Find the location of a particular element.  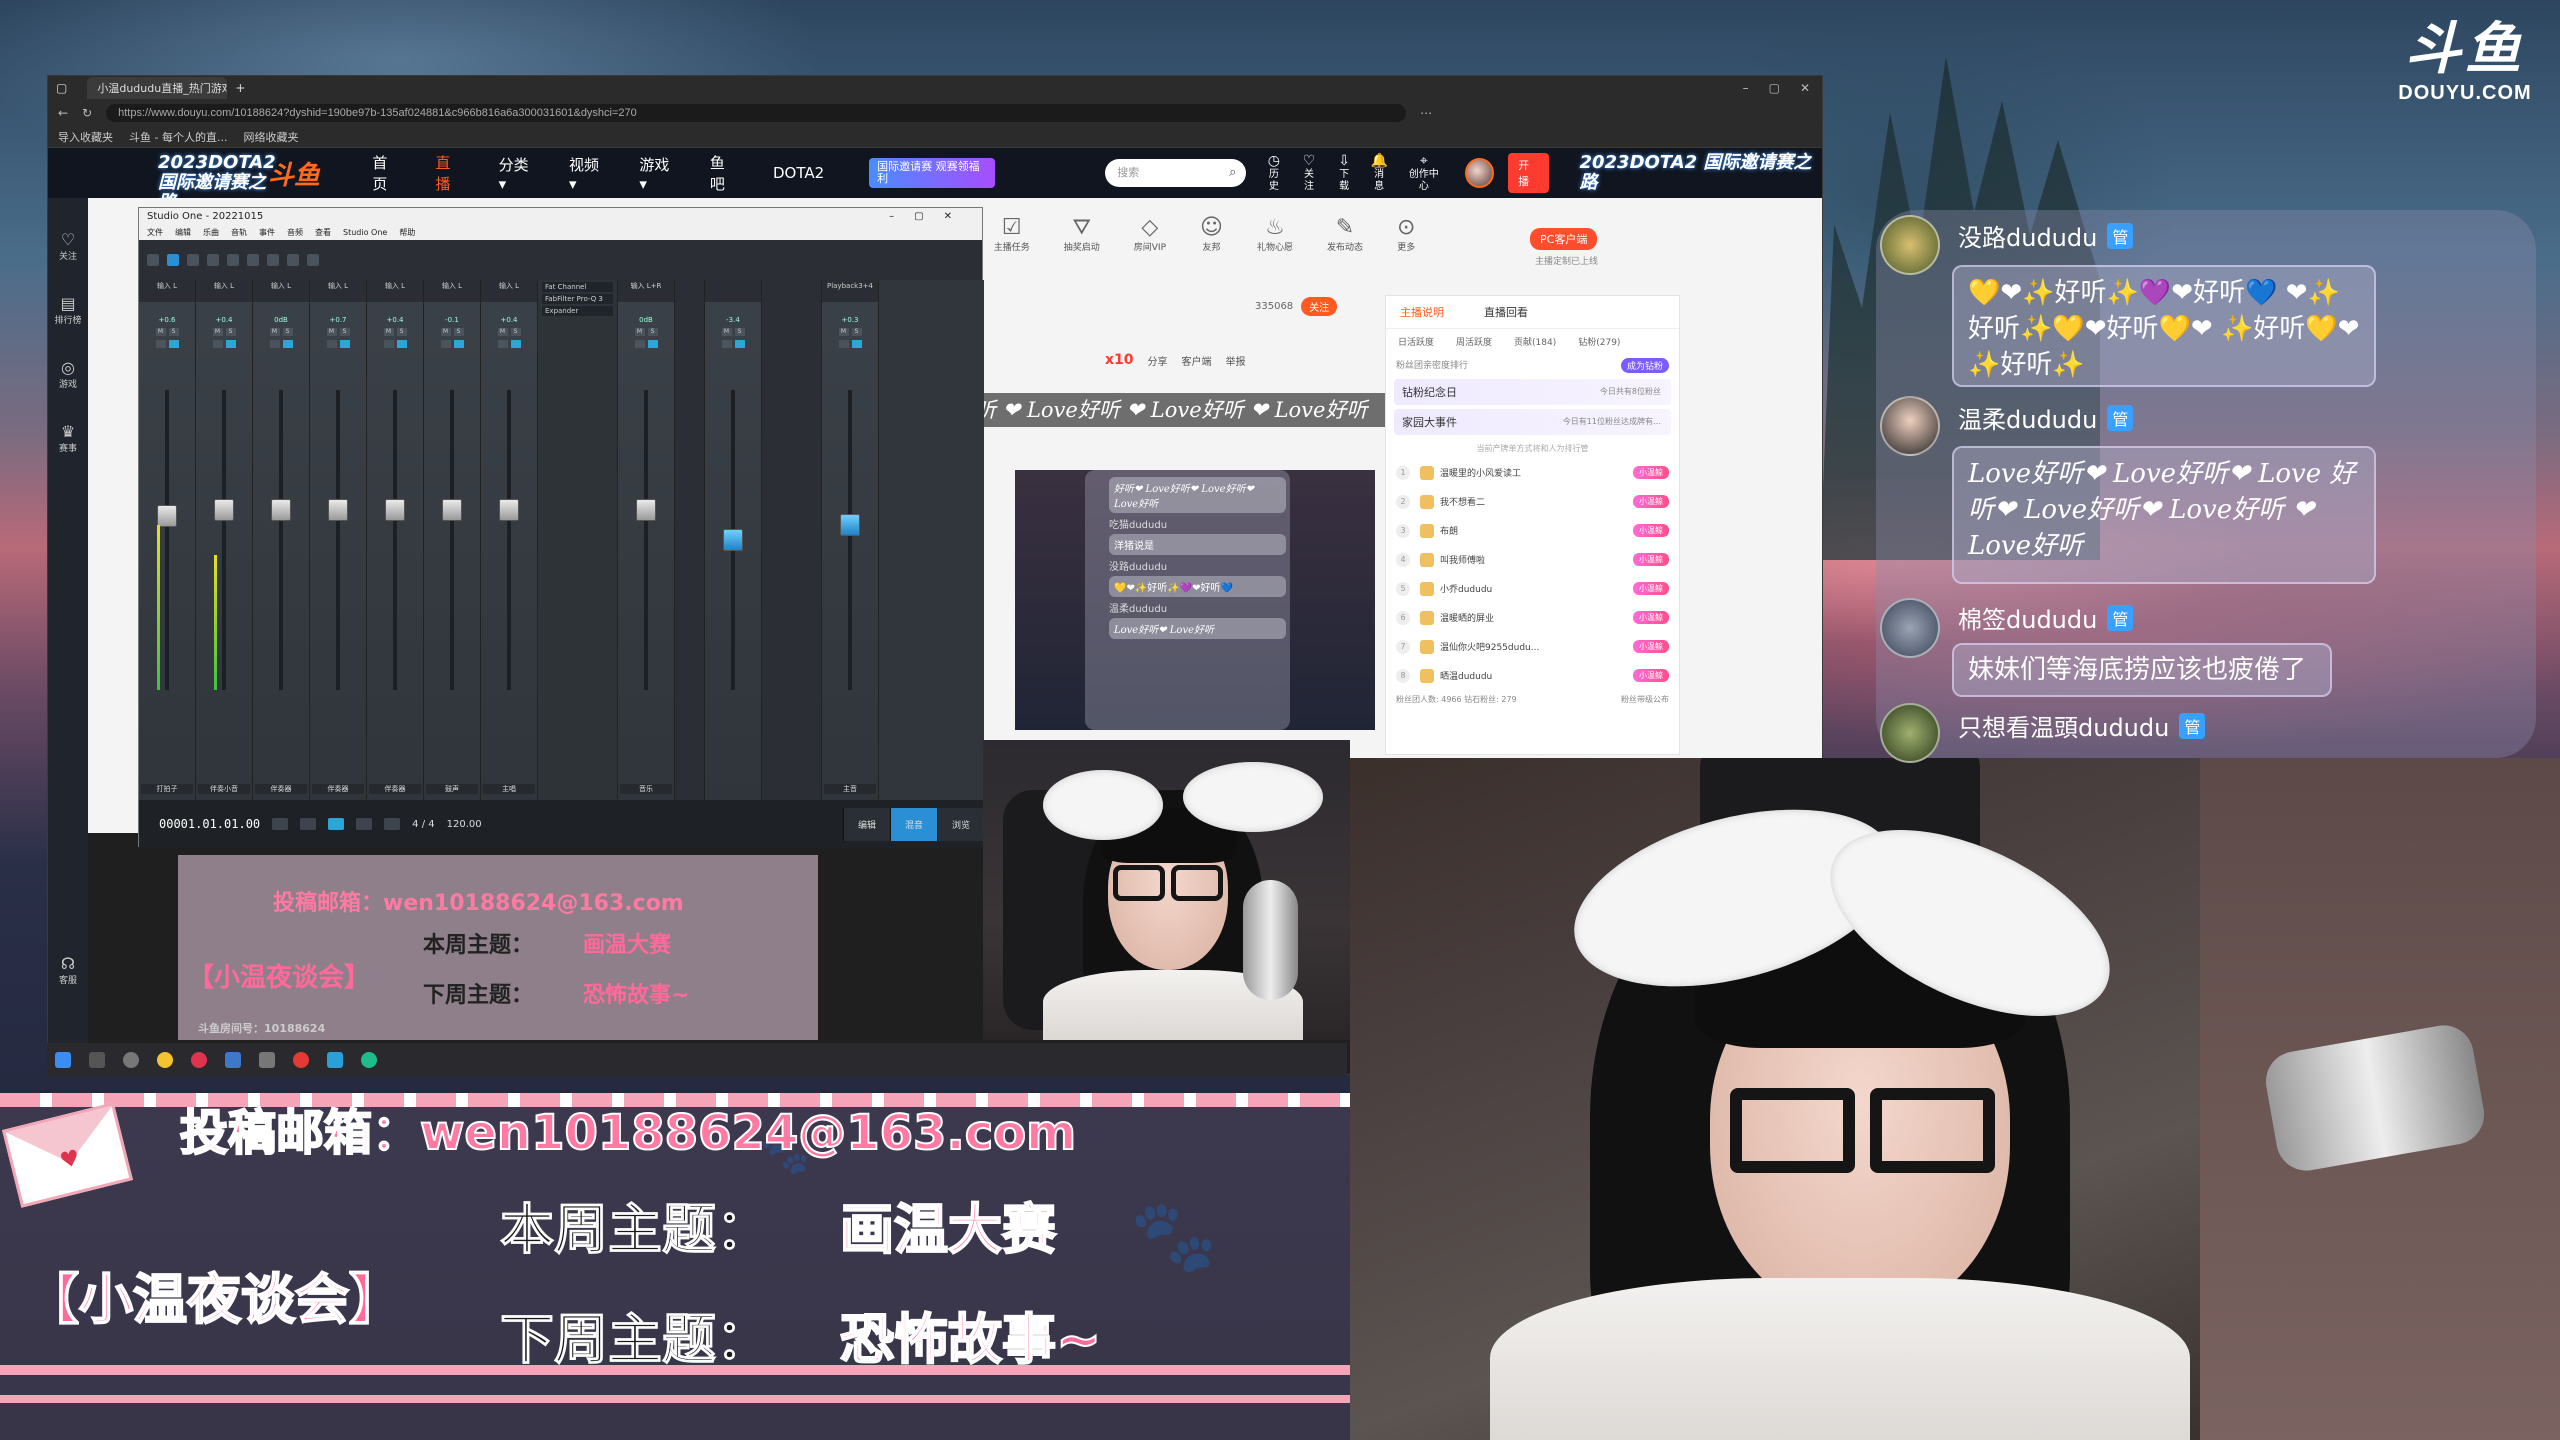

menu-studio-one: Studio One is located at coordinates (365, 233).